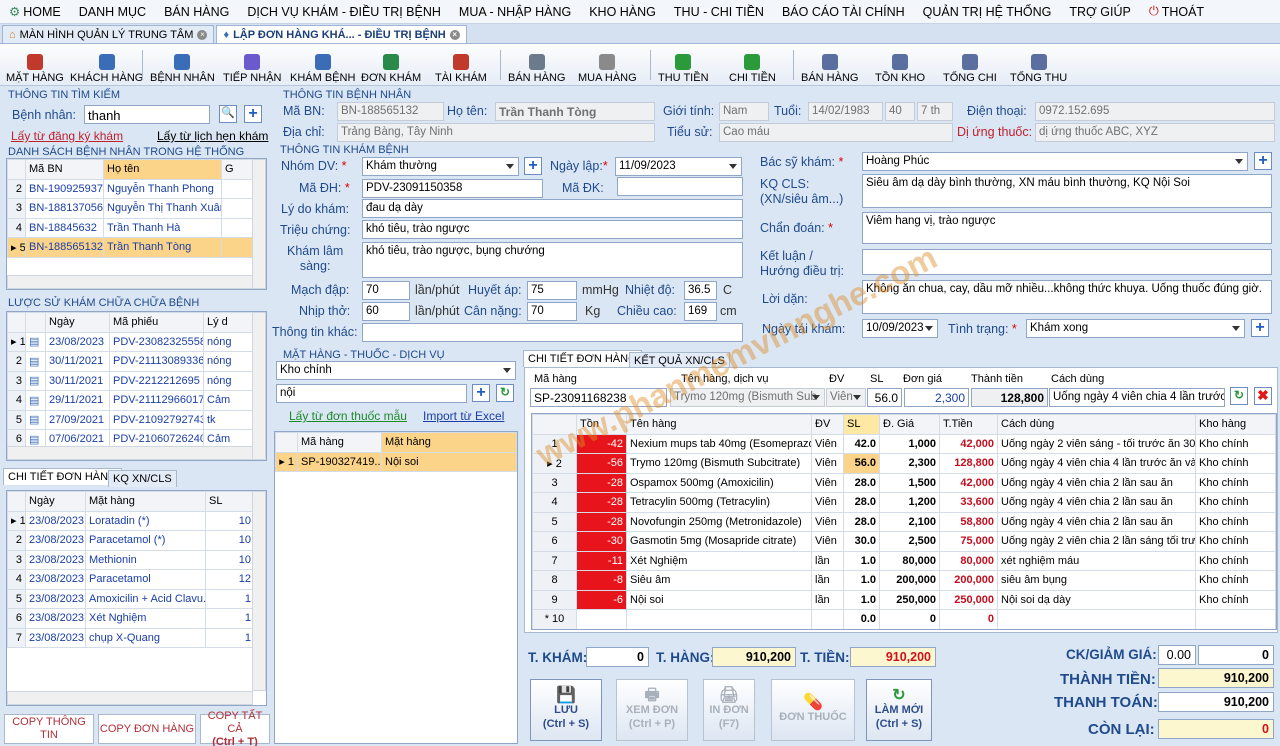  Describe the element at coordinates (196, 12) in the screenshot. I see `menu-item-2: BÁN HÀNG` at that location.